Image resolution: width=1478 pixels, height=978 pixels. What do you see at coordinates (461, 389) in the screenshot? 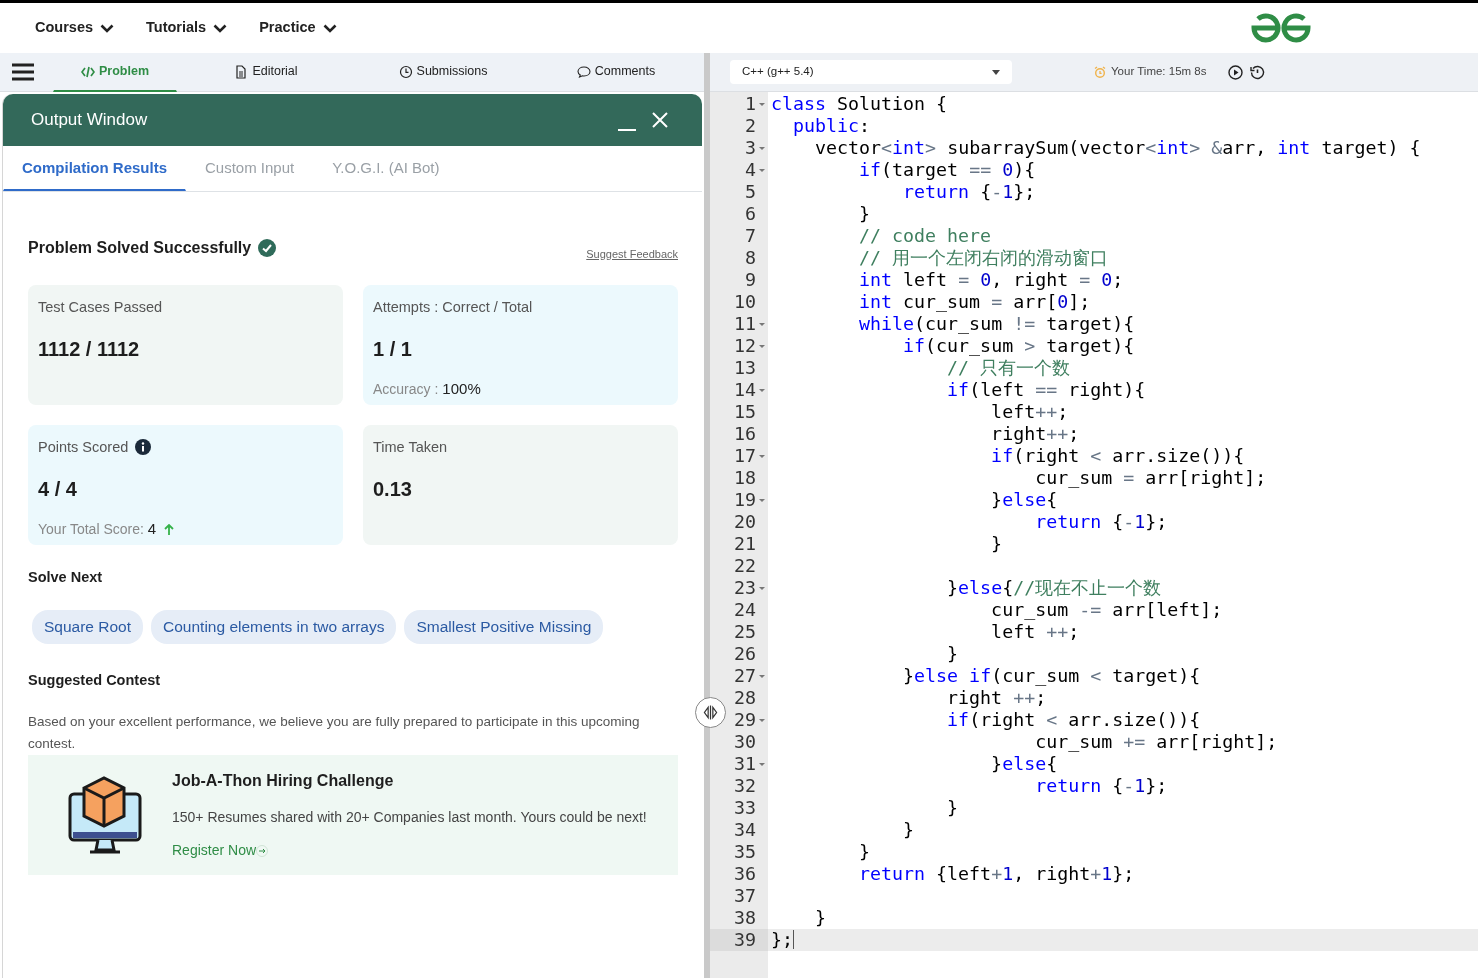
I see `stat-sub-value: 100%` at bounding box center [461, 389].